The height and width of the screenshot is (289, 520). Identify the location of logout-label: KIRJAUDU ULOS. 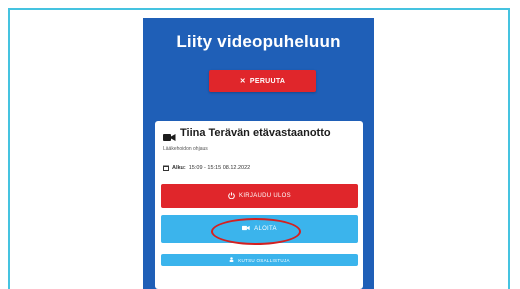
(265, 196).